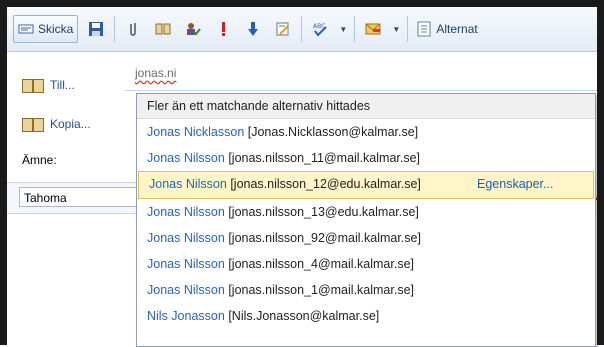  I want to click on save-button, so click(96, 29).